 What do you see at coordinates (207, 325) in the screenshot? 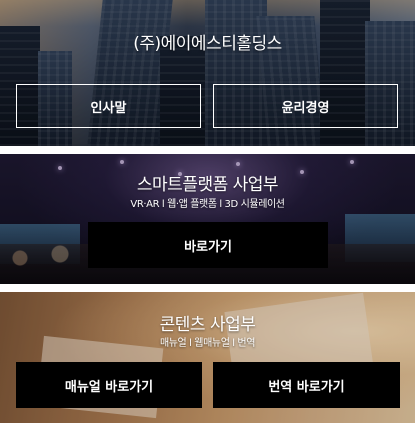
I see `contents-title: 콘텐츠 사업부` at bounding box center [207, 325].